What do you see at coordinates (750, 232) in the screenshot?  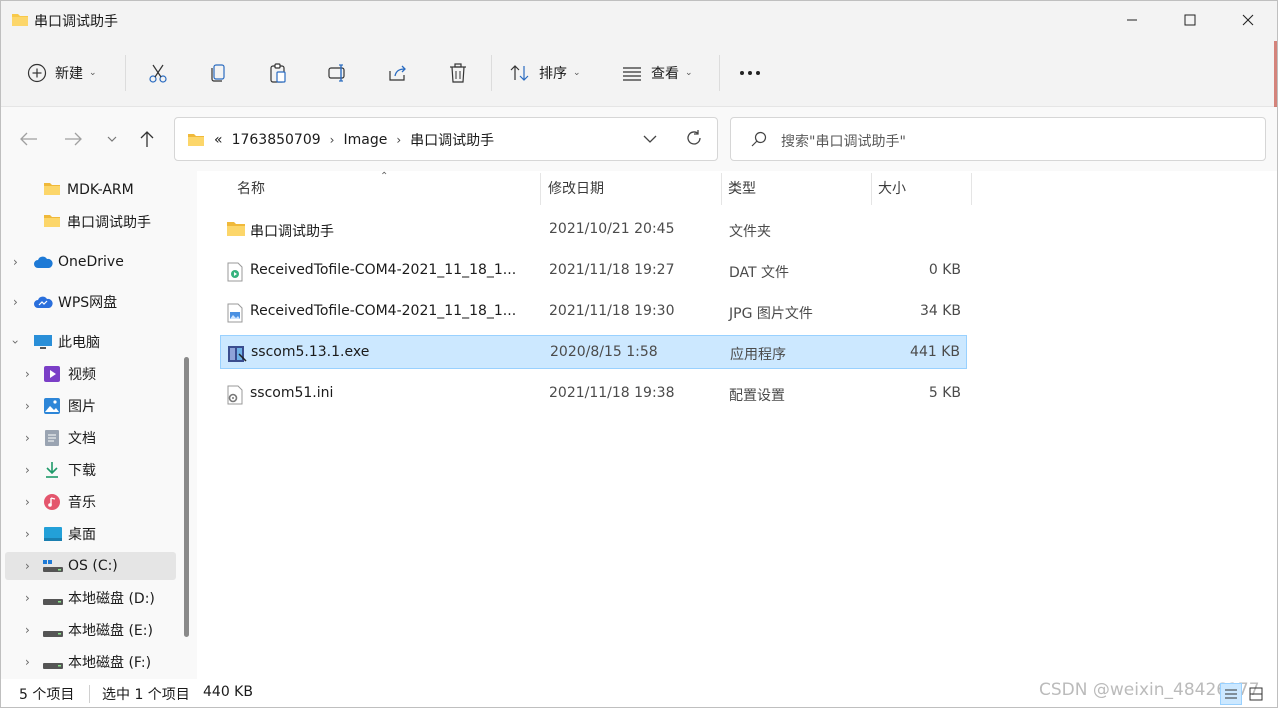 I see `file-type: 文件夹` at bounding box center [750, 232].